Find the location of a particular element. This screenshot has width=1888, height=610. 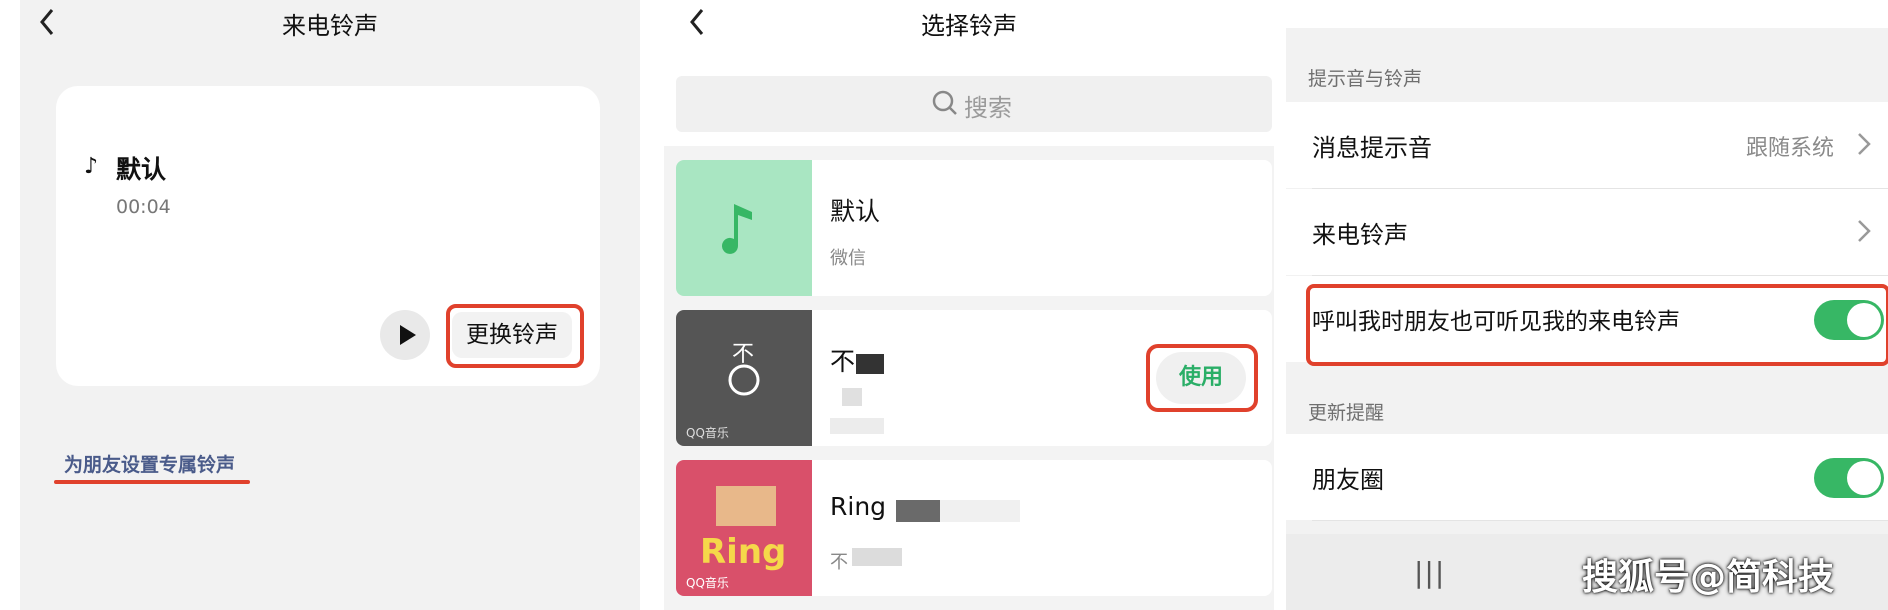

play-button is located at coordinates (405, 335).